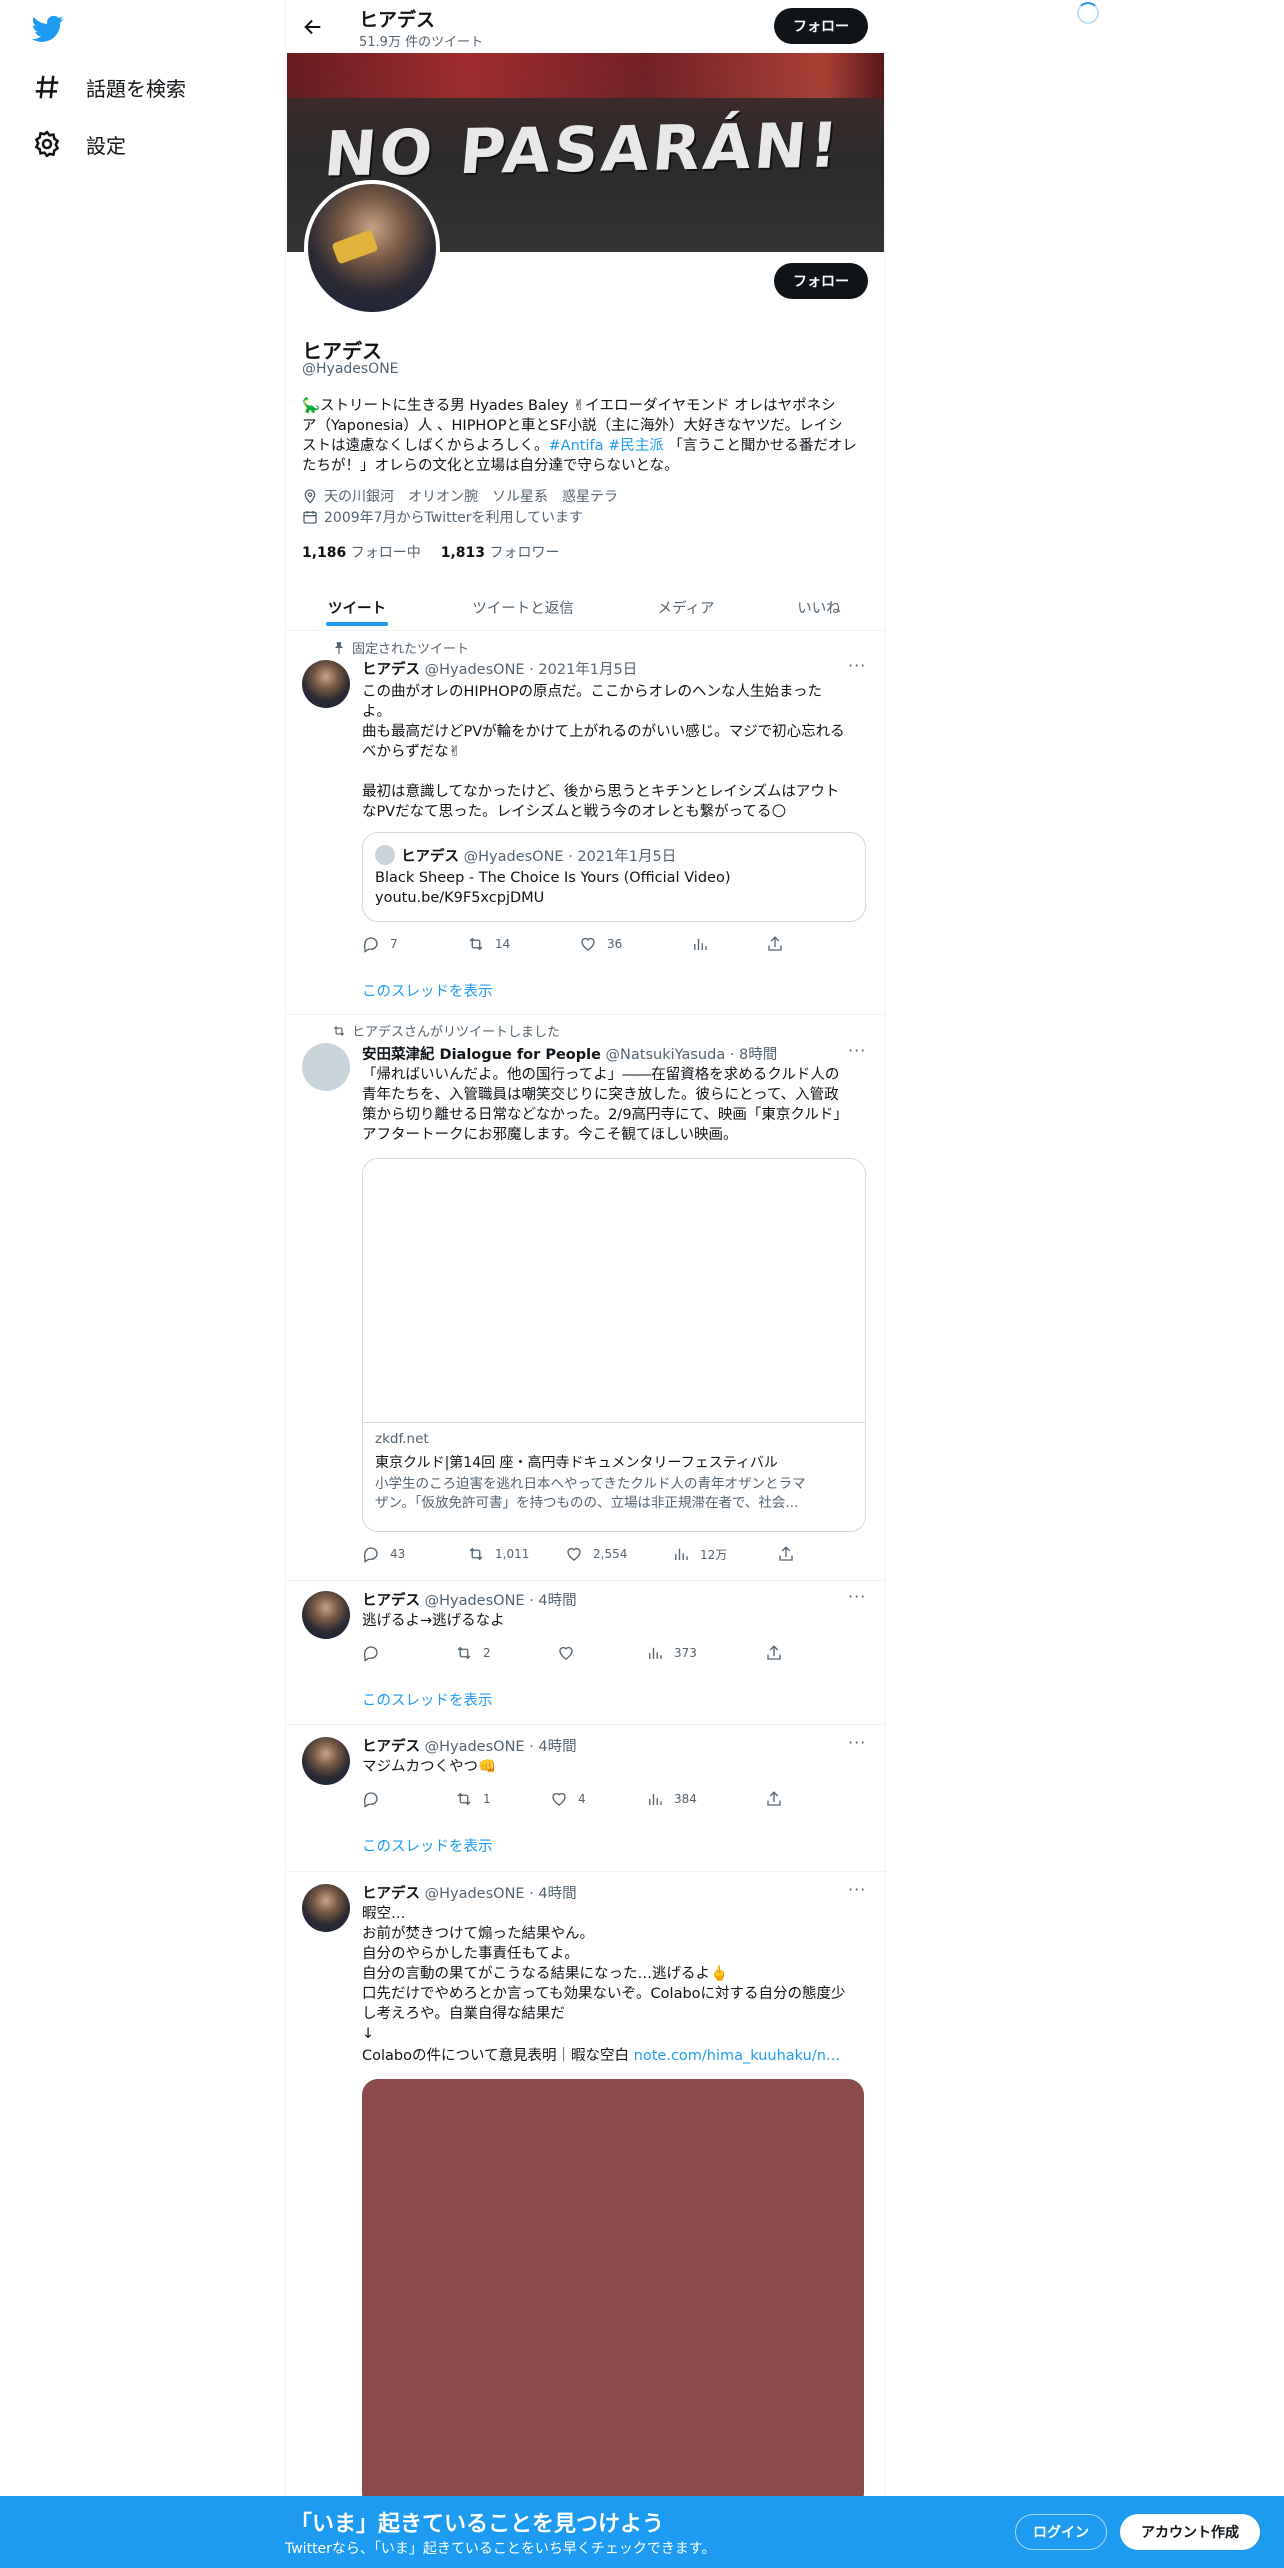 This screenshot has height=2568, width=1284. What do you see at coordinates (464, 1799) in the screenshot?
I see `retweet-icon` at bounding box center [464, 1799].